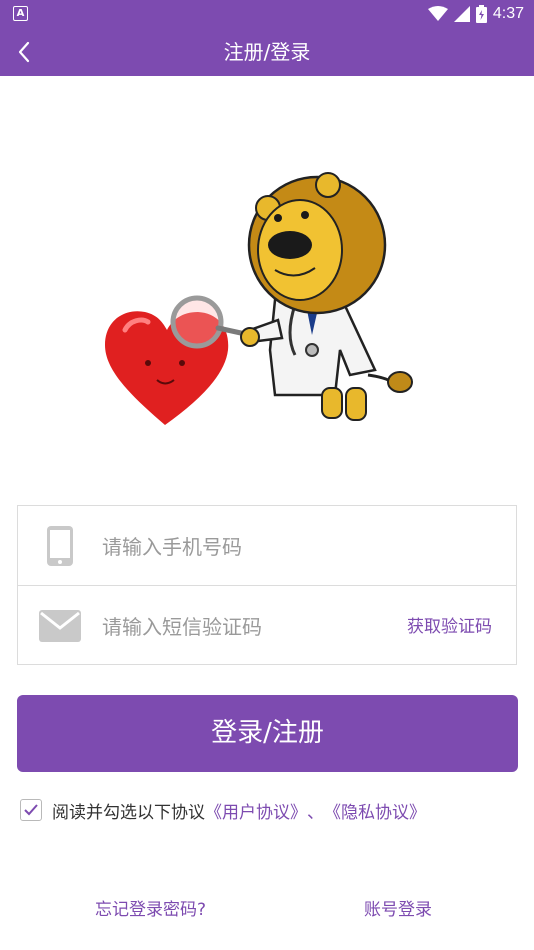 The height and width of the screenshot is (950, 534). I want to click on chevron-left-icon, so click(24, 52).